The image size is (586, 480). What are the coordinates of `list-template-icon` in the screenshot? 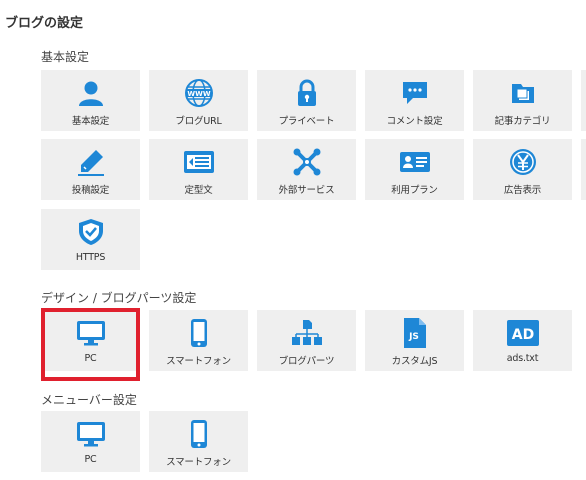 It's located at (198, 162).